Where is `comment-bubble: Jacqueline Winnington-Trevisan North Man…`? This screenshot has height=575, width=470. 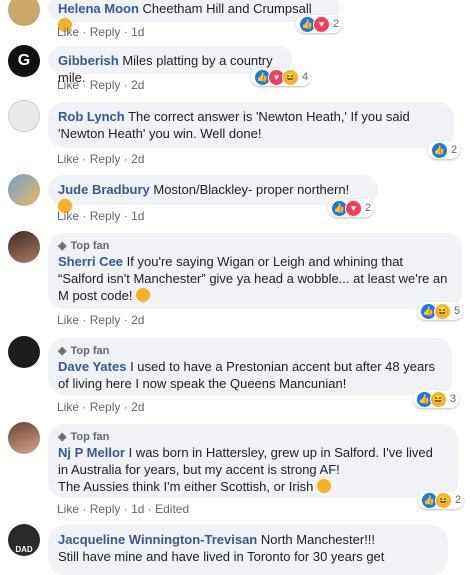
comment-bubble: Jacqueline Winnington-Trevisan North Man… is located at coordinates (248, 550).